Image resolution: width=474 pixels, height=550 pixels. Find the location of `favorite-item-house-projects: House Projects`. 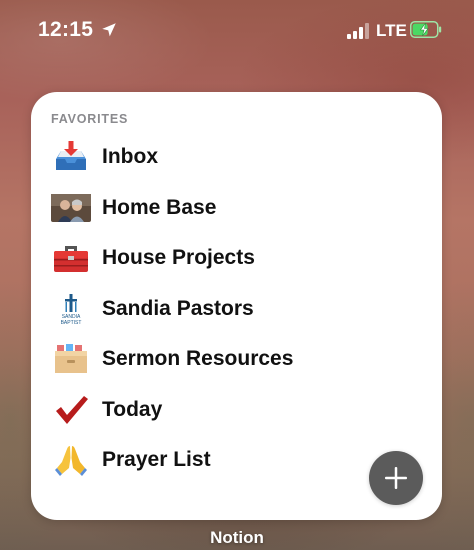

favorite-item-house-projects: House Projects is located at coordinates (236, 258).